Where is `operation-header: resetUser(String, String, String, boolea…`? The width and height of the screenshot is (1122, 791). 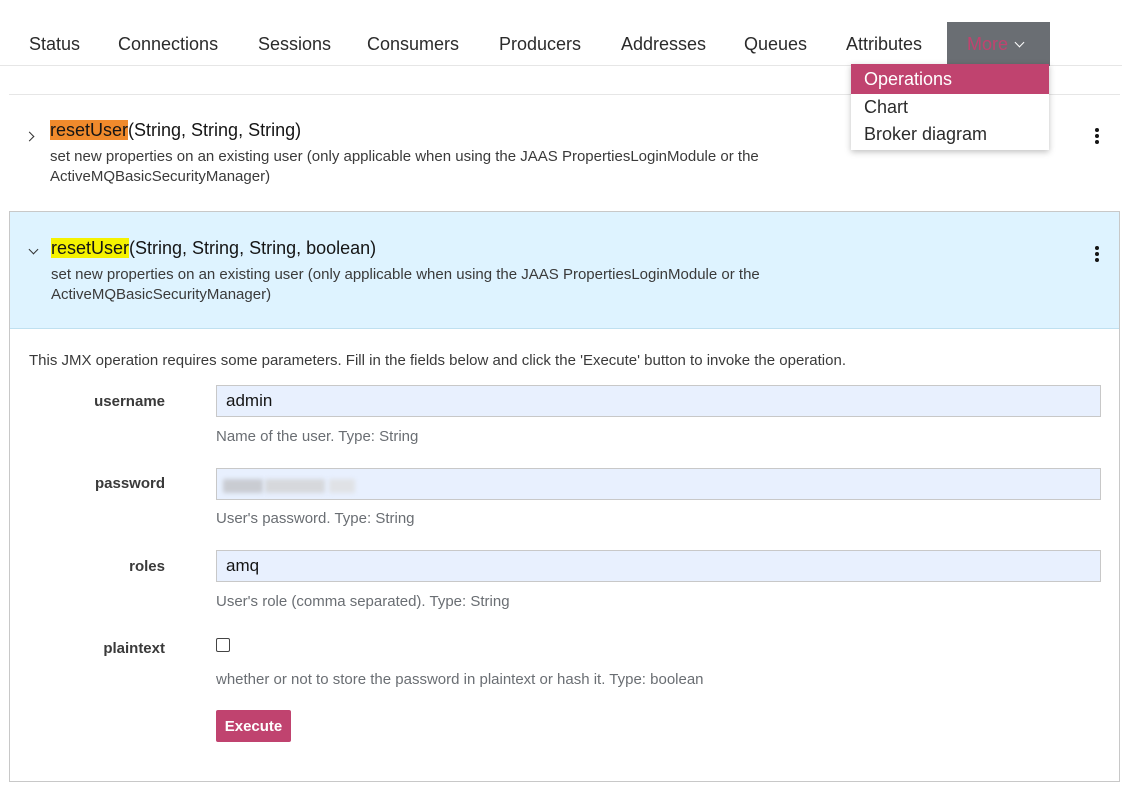
operation-header: resetUser(String, String, String, boolea… is located at coordinates (564, 270).